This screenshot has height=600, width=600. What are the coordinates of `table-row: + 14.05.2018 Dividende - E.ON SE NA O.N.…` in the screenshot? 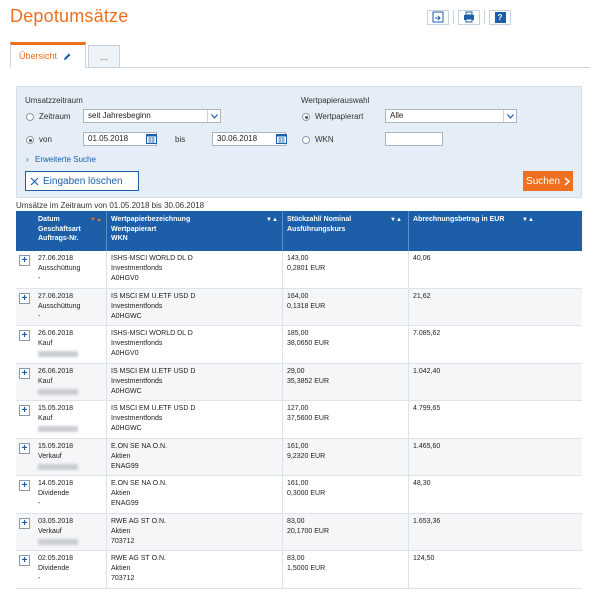 It's located at (299, 495).